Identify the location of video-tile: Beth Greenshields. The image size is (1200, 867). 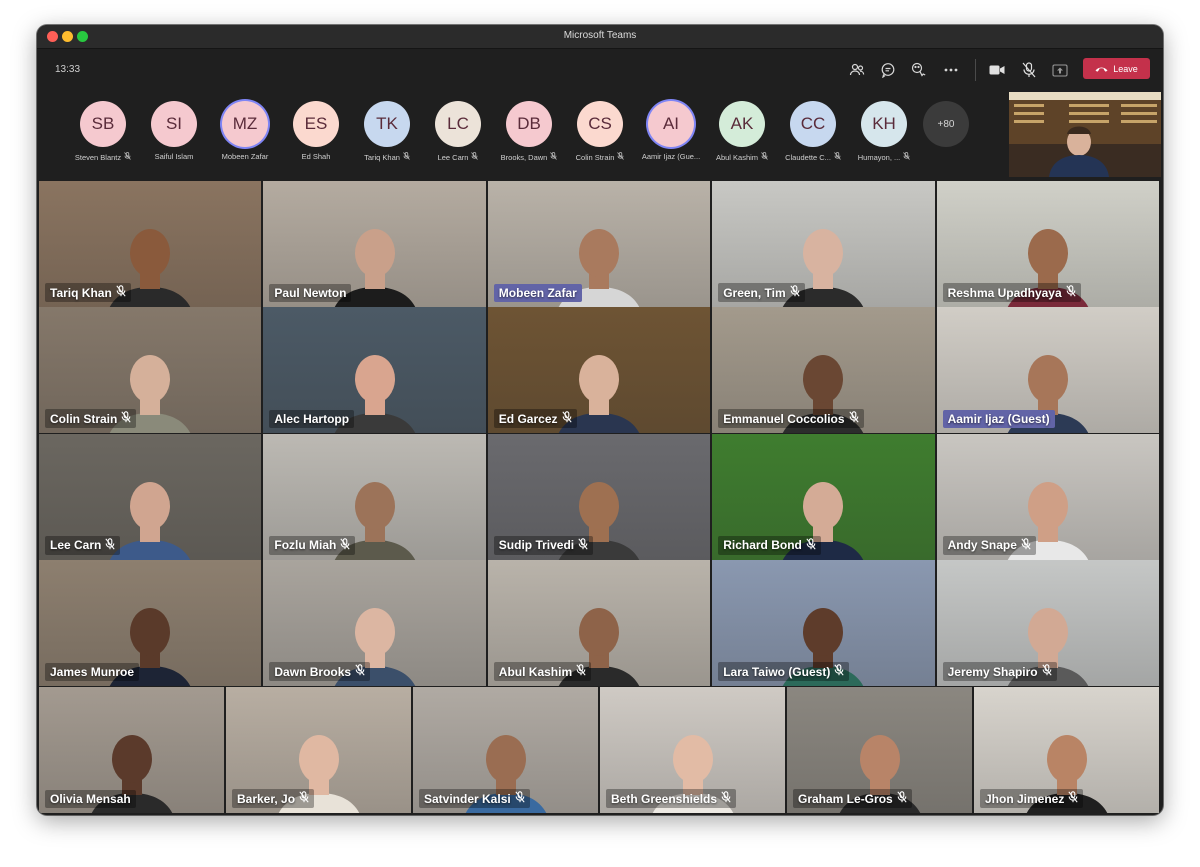
(692, 750).